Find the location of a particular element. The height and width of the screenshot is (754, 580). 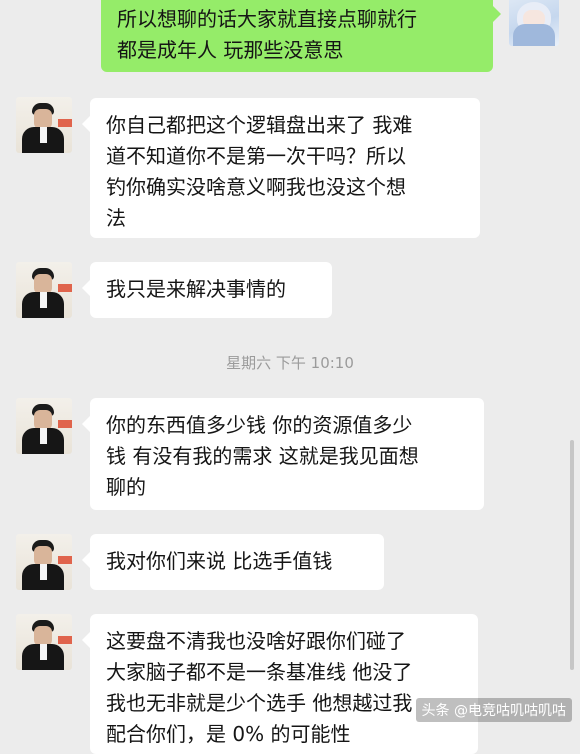

chat-timestamp: 星期六 下午 10:10 is located at coordinates (290, 363).